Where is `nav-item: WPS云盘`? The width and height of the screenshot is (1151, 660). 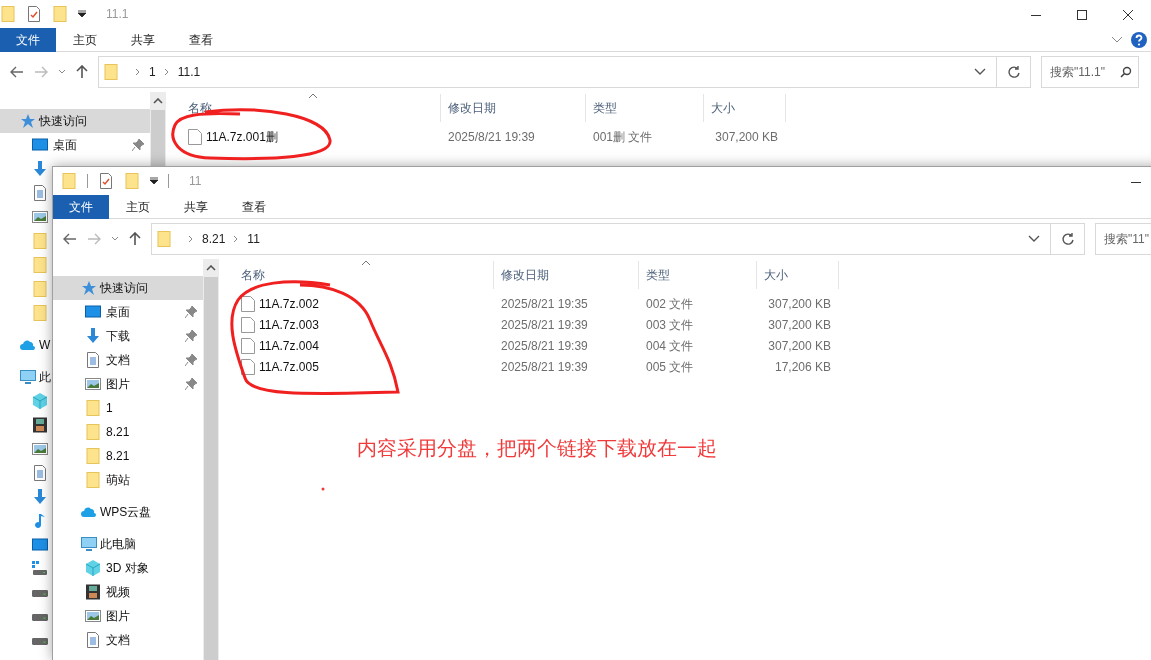
nav-item: WPS云盘 is located at coordinates (102, 512).